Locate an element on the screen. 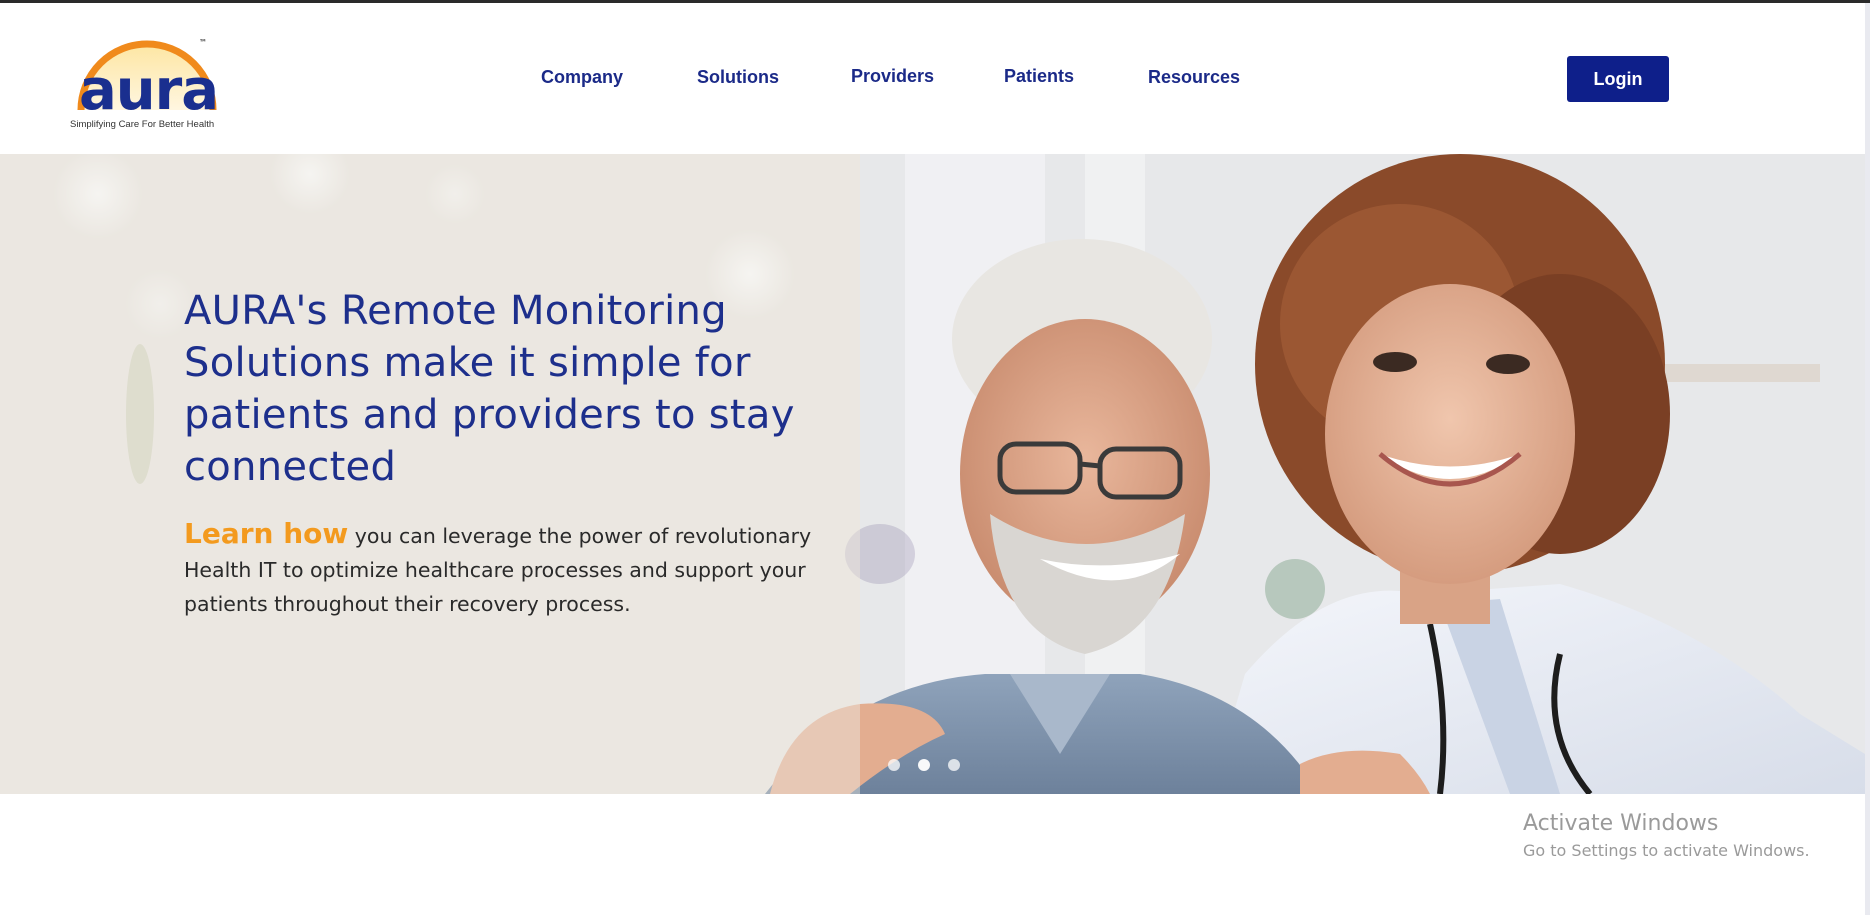 The image size is (1870, 915). nav-solutions: Solutions is located at coordinates (738, 77).